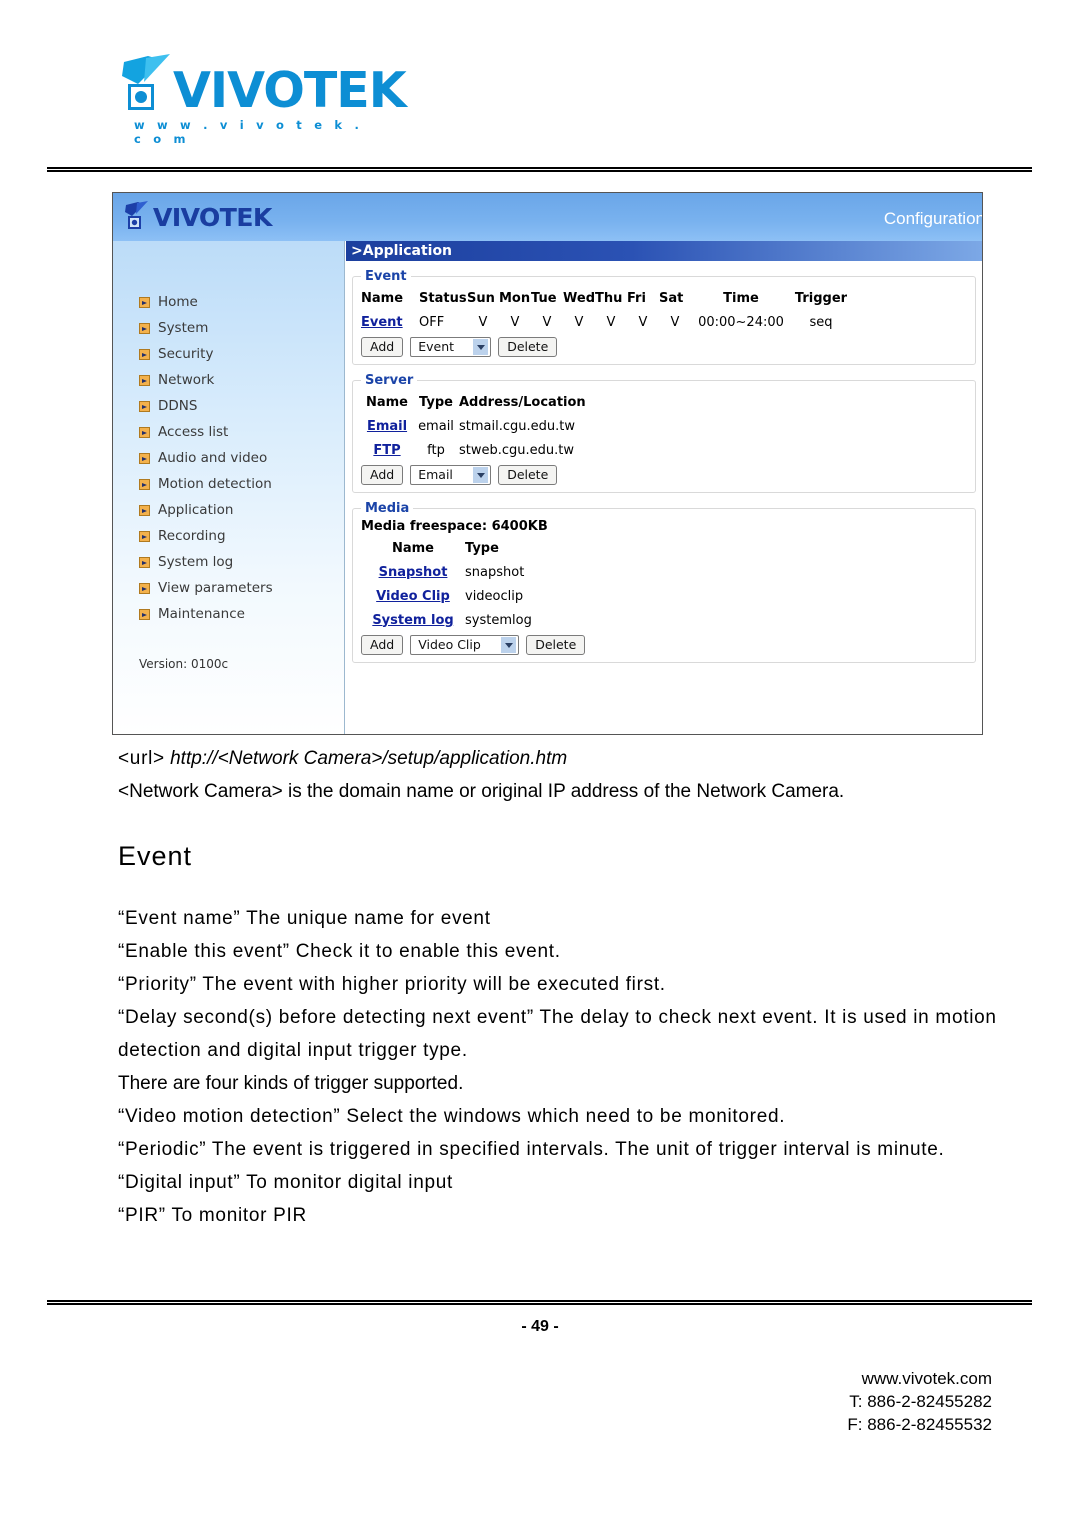 The image size is (1080, 1527). I want to click on event-day-sat: V, so click(675, 322).